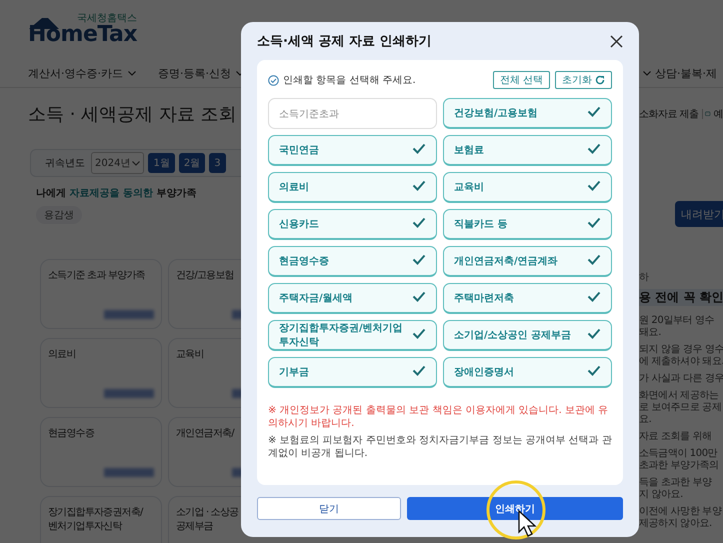  Describe the element at coordinates (62, 355) in the screenshot. I see `card-title: 의료비` at that location.